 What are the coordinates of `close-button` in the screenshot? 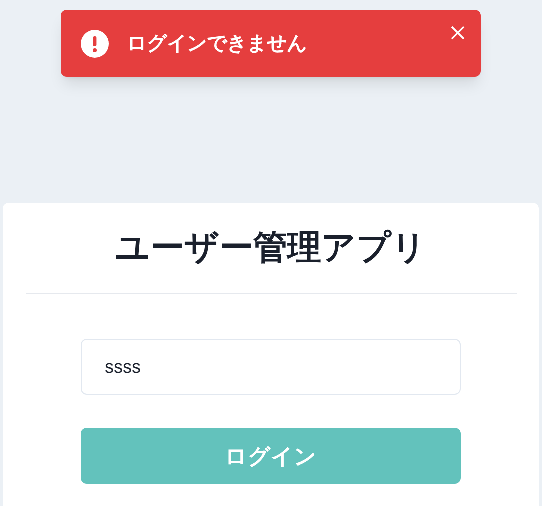 It's located at (458, 33).